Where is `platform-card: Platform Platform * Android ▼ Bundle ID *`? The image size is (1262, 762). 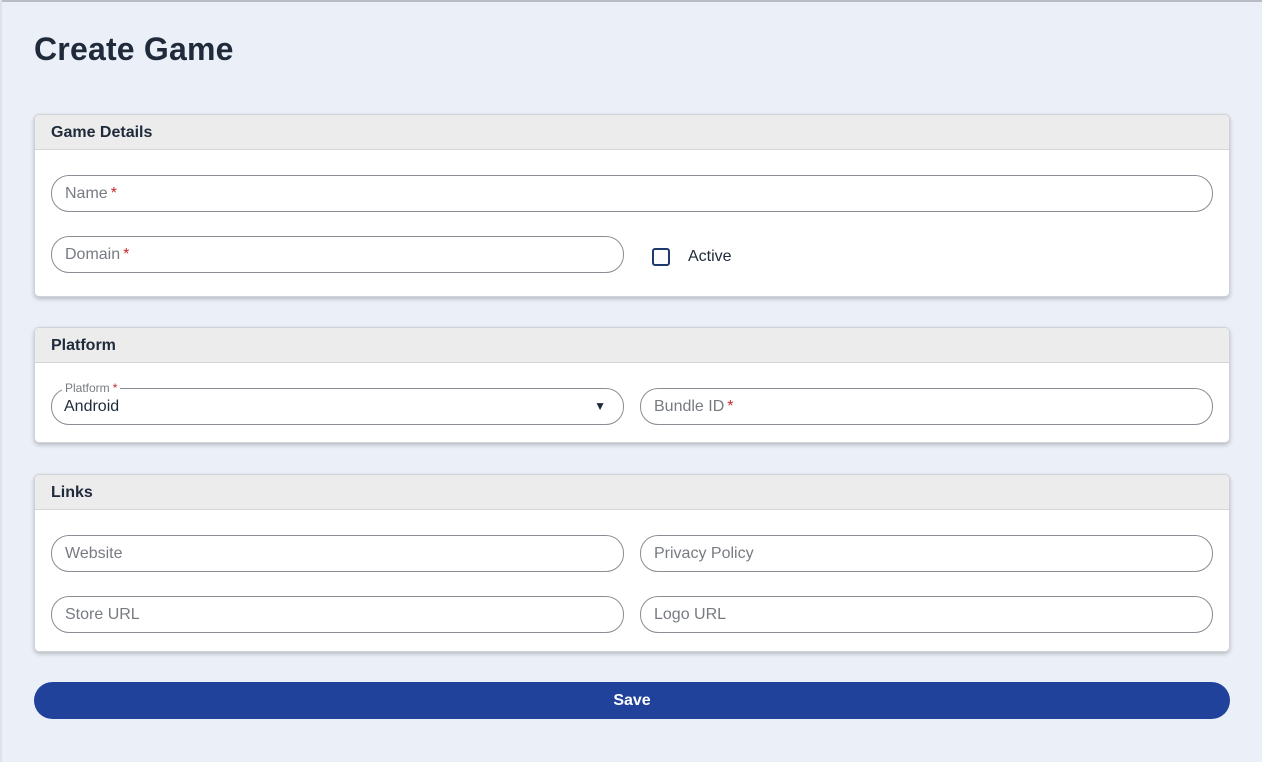 platform-card: Platform Platform * Android ▼ Bundle ID * is located at coordinates (632, 385).